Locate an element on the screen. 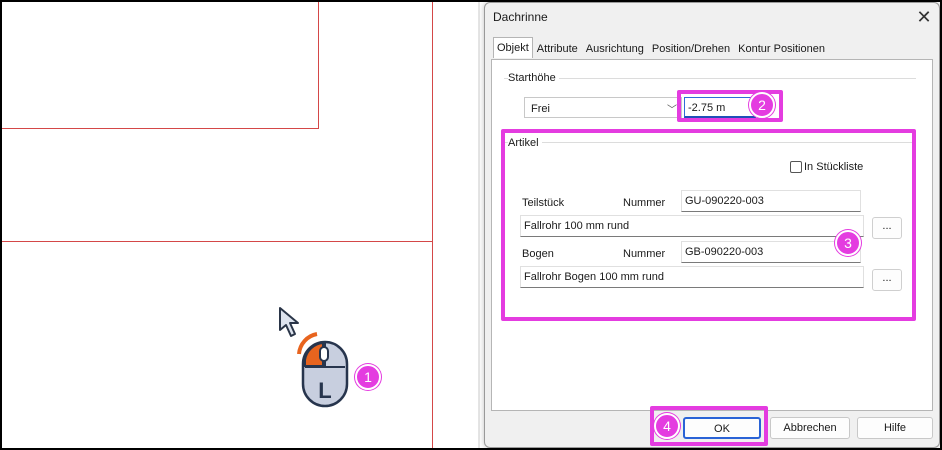 This screenshot has height=450, width=942. close-icon: ✕ is located at coordinates (924, 17).